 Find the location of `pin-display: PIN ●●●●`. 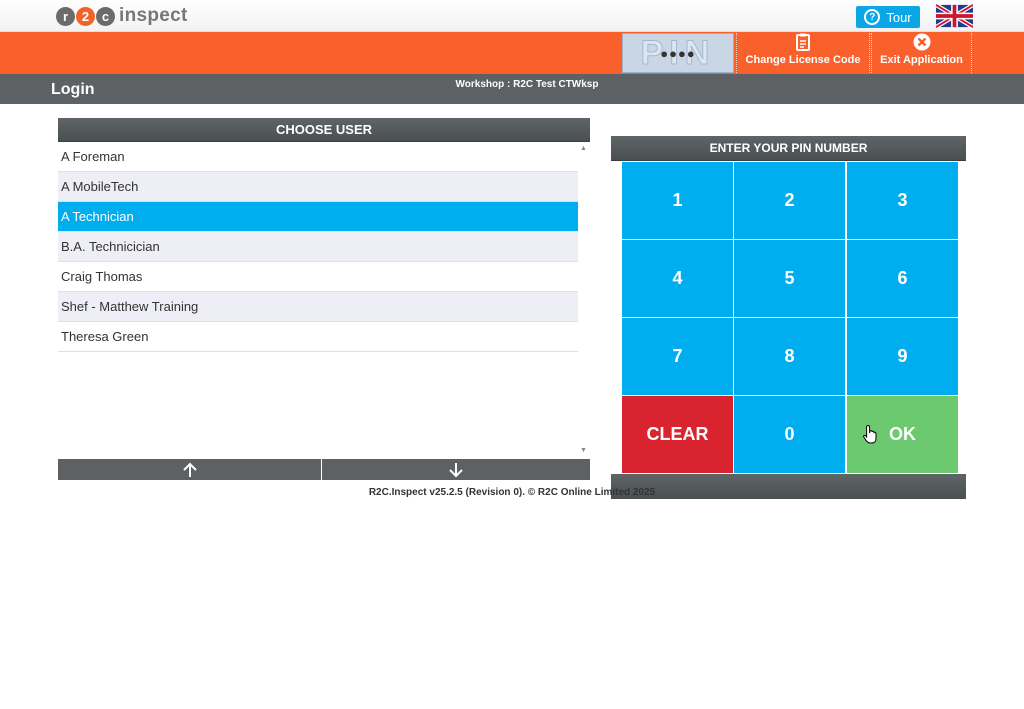

pin-display: PIN ●●●● is located at coordinates (678, 53).